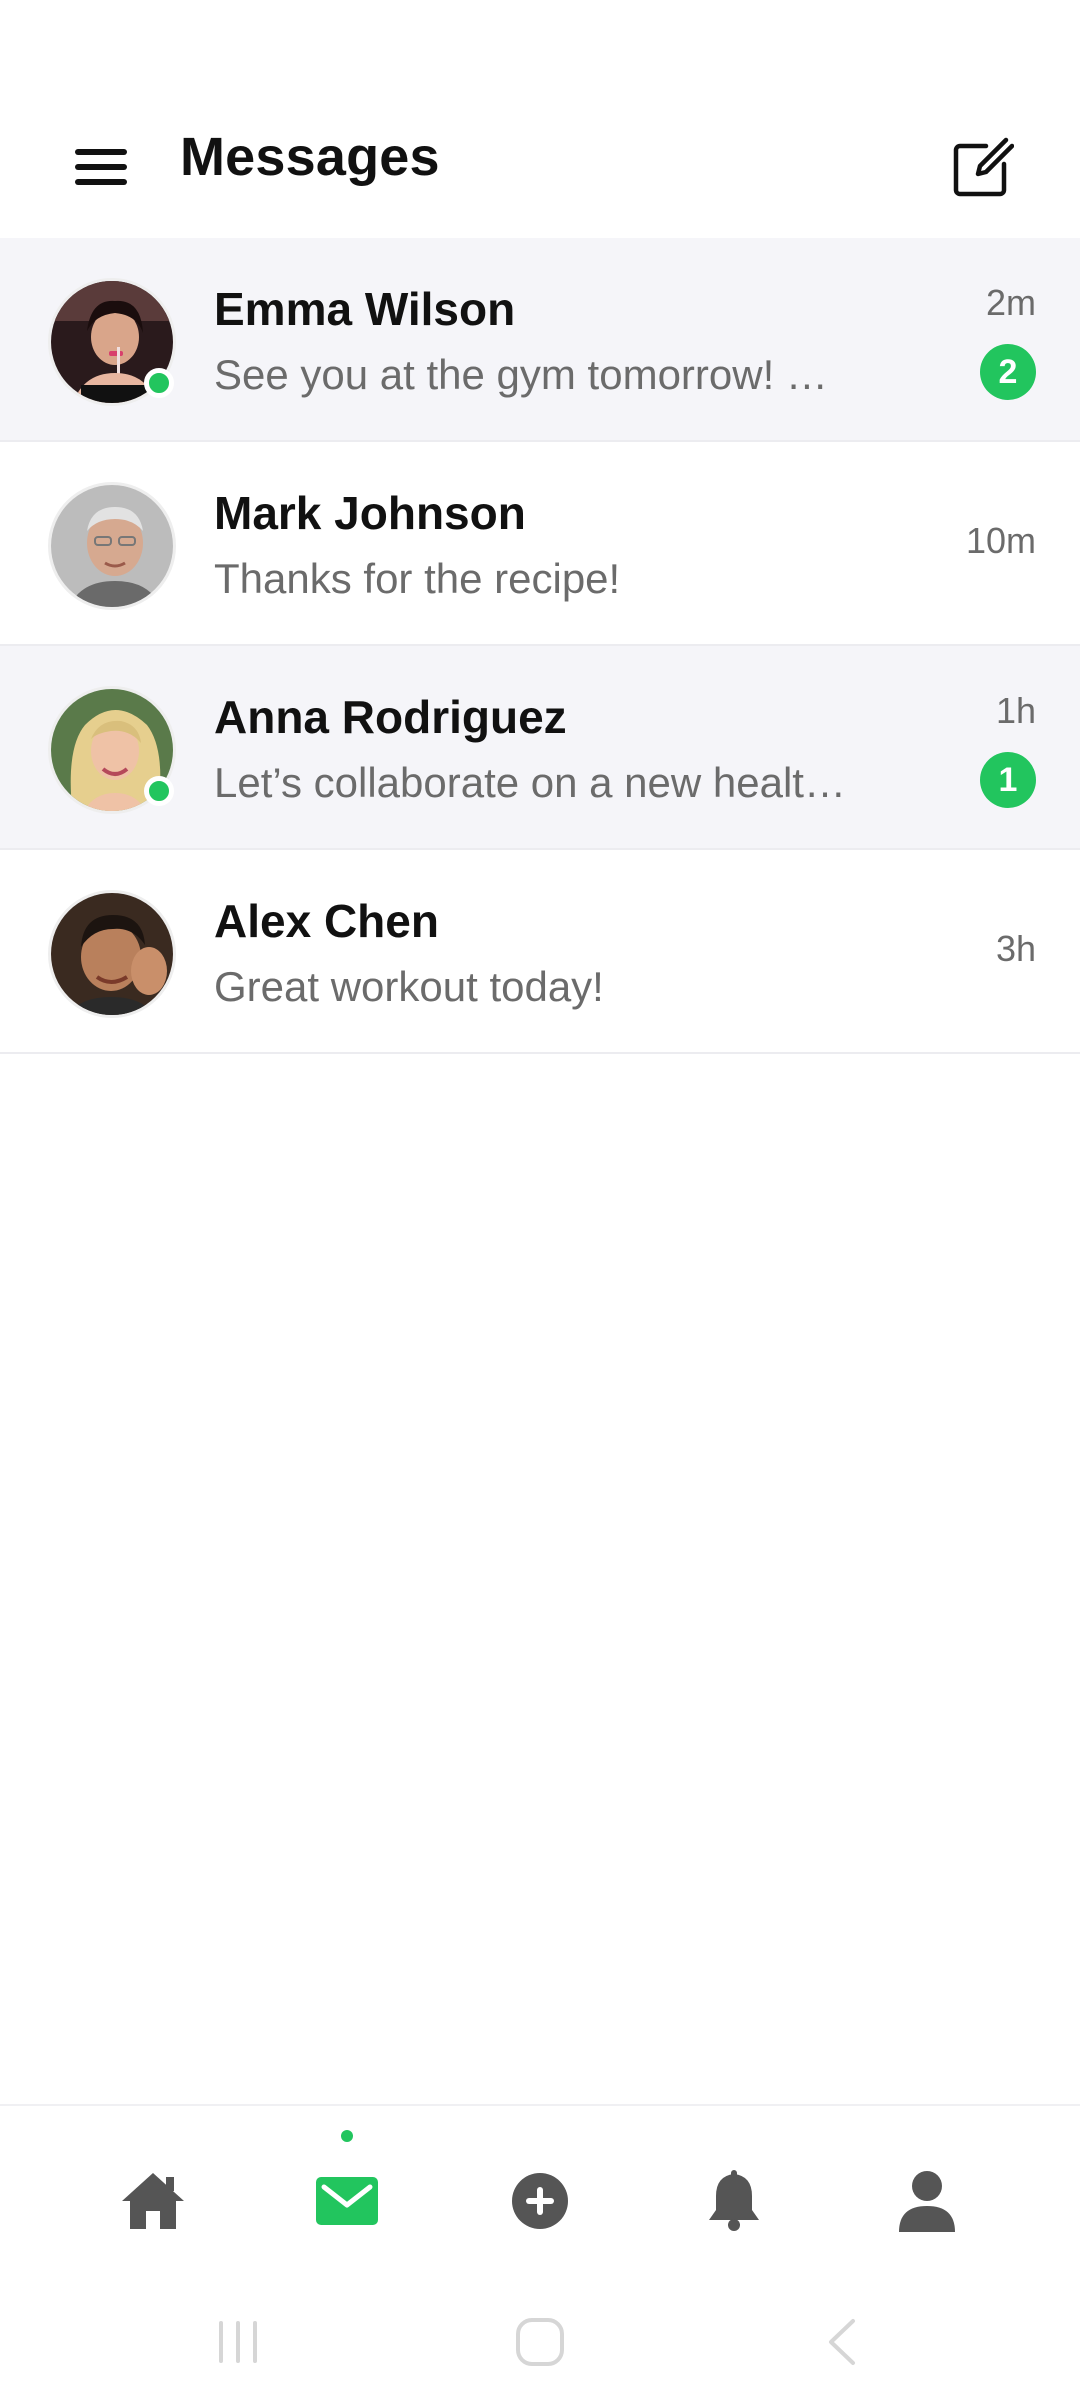 The height and width of the screenshot is (2400, 1080). I want to click on bottom-navigation, so click(540, 2194).